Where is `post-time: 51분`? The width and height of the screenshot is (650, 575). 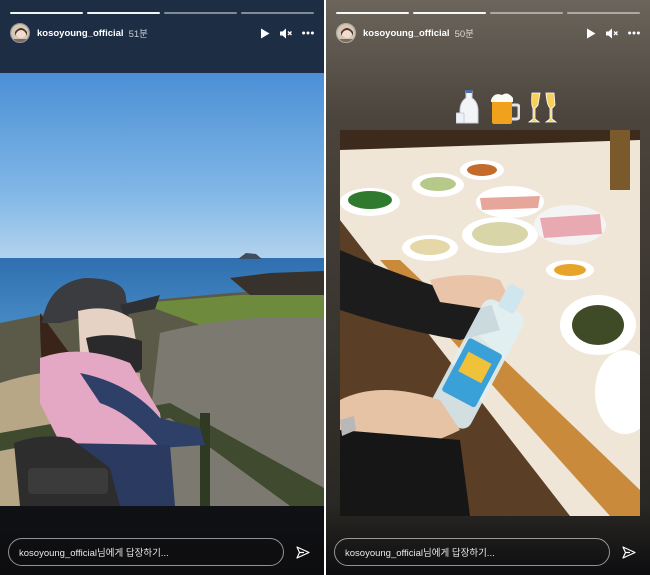 post-time: 51분 is located at coordinates (138, 34).